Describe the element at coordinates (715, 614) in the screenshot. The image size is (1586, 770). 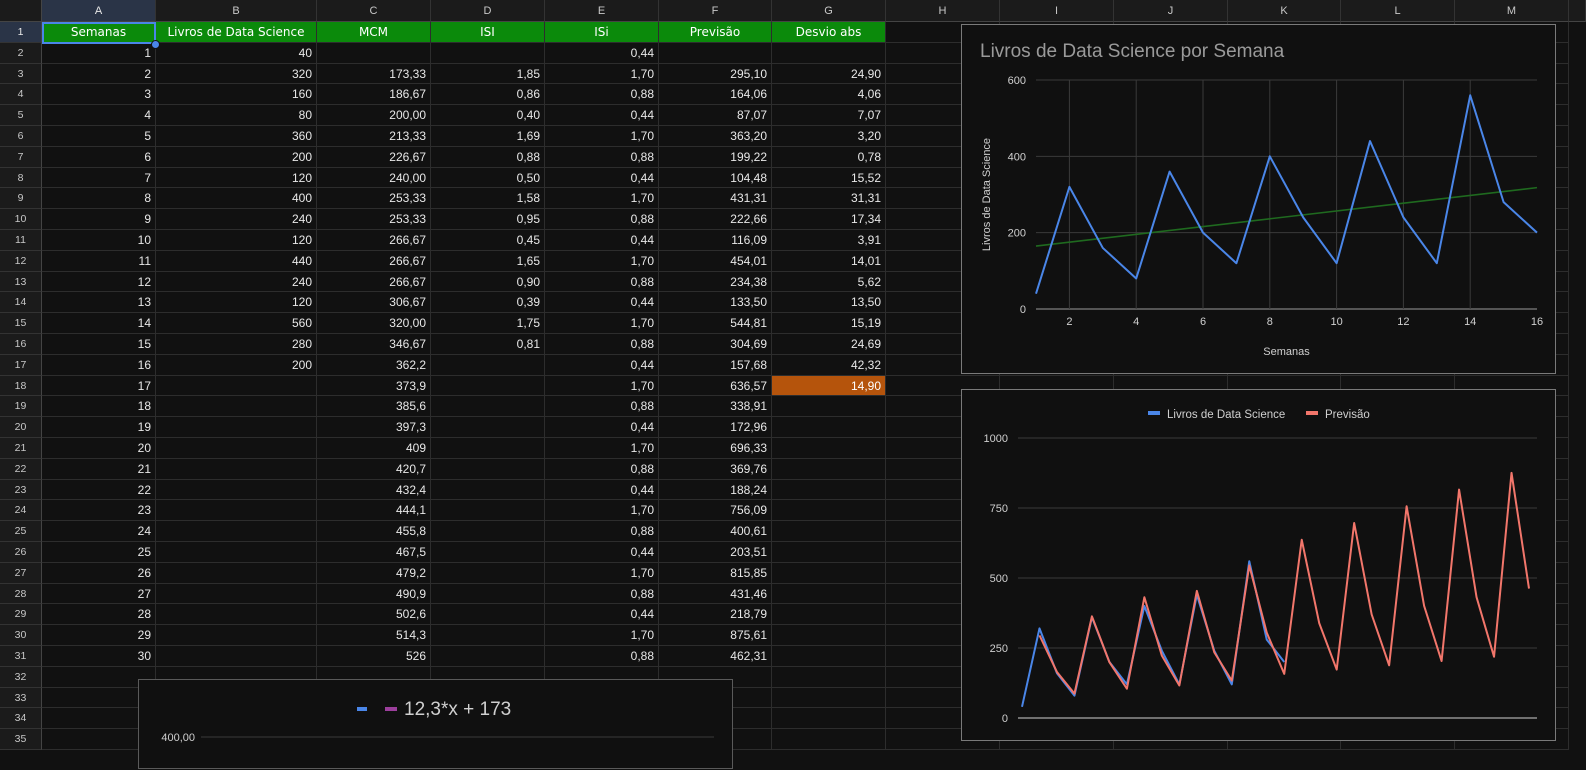
I see `data-cell: 218,79` at that location.